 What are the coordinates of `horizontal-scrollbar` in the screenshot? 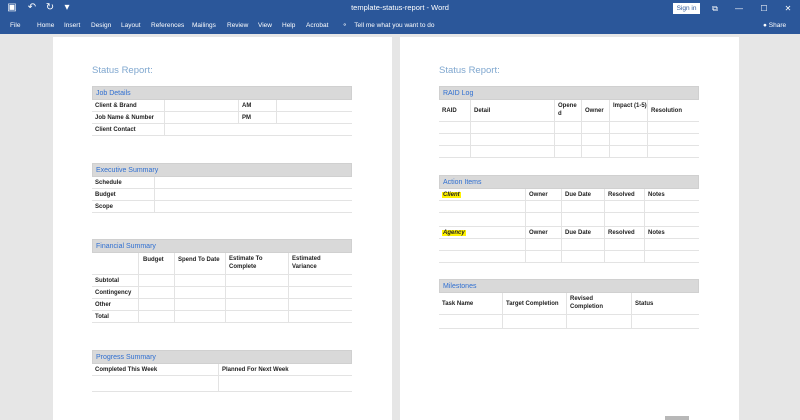 It's located at (677, 418).